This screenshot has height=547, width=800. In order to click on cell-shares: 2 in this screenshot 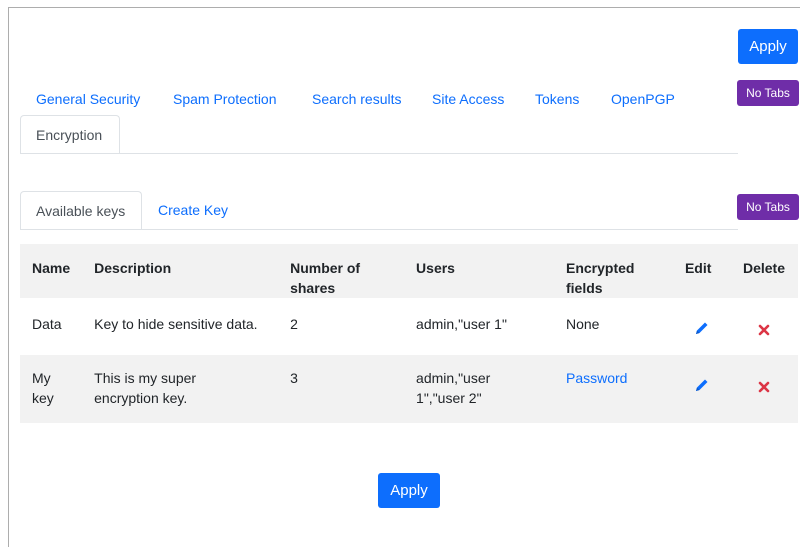, I will do `click(341, 326)`.